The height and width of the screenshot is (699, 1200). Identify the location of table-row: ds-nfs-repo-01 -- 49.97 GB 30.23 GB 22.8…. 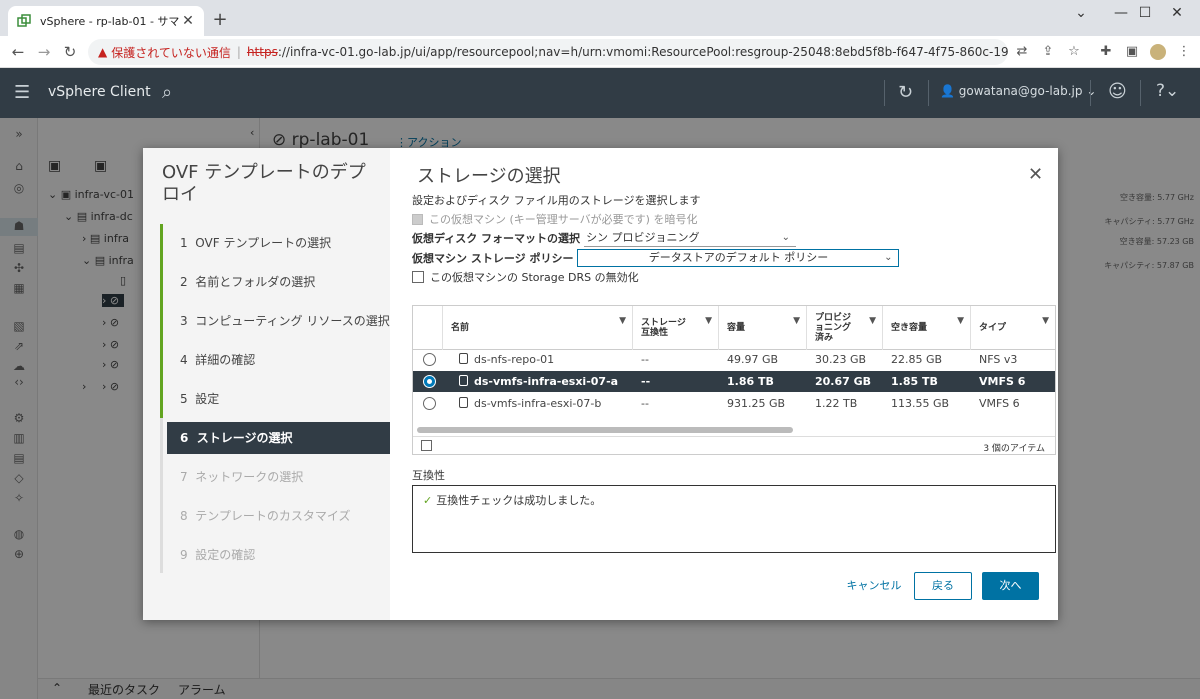
(734, 359).